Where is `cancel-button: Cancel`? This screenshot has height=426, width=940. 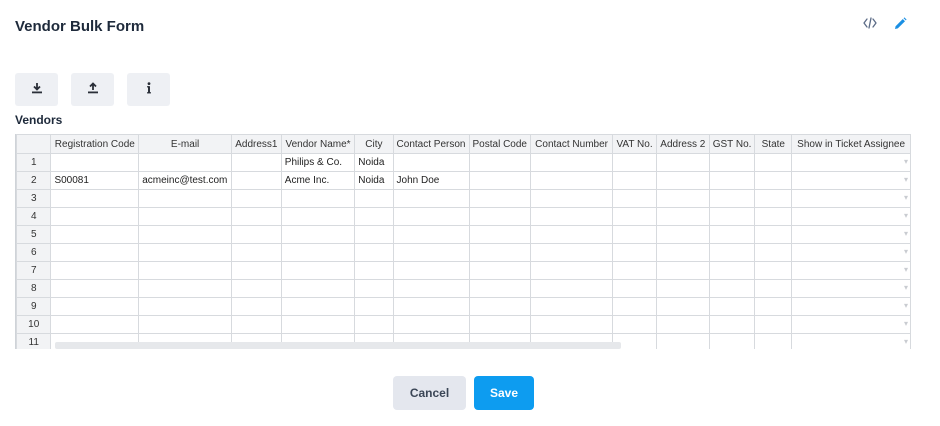
cancel-button: Cancel is located at coordinates (429, 393).